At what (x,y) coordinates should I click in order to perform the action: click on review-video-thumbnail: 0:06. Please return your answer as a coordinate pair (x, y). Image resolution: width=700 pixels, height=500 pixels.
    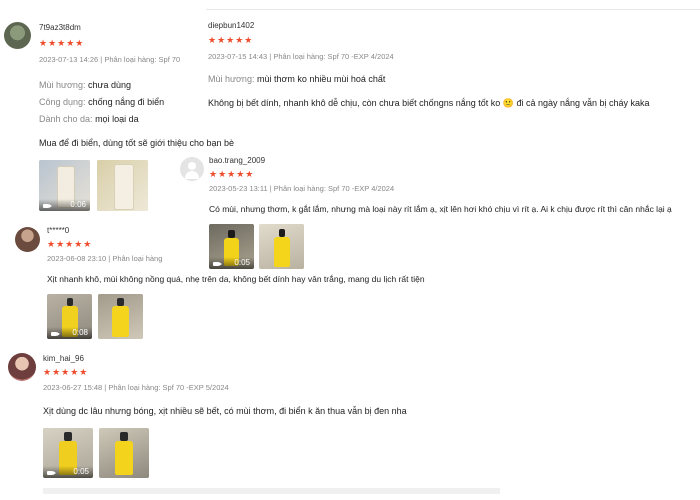
    Looking at the image, I should click on (64, 185).